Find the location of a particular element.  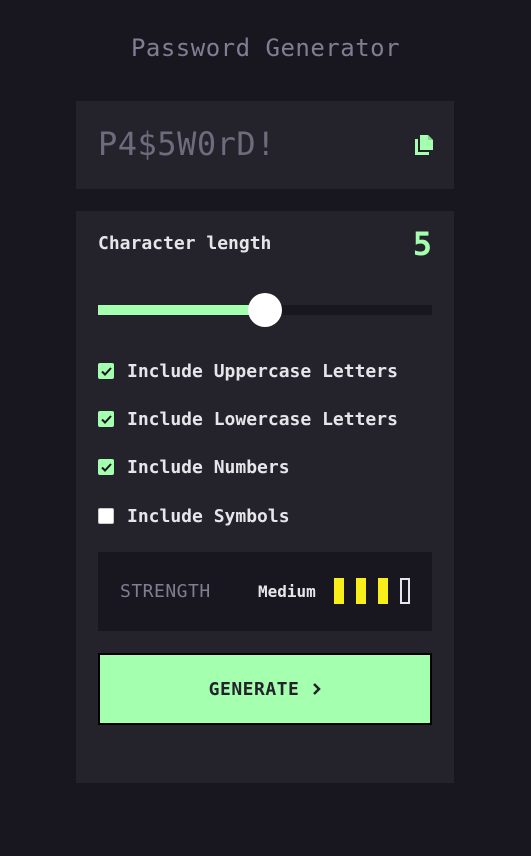

option-label: Include Lowercase Letters is located at coordinates (262, 419).